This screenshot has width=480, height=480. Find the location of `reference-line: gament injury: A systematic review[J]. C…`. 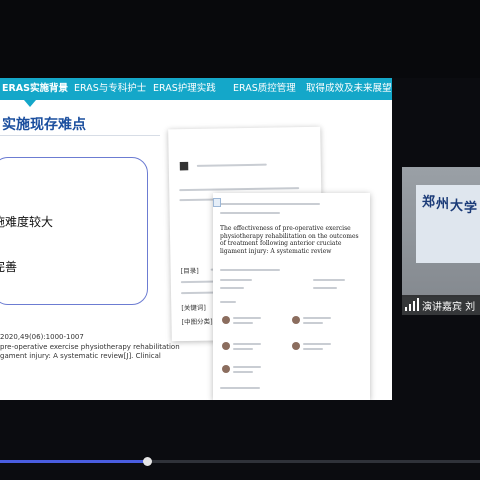

reference-line: gament injury: A systematic review[J]. C… is located at coordinates (80, 356).